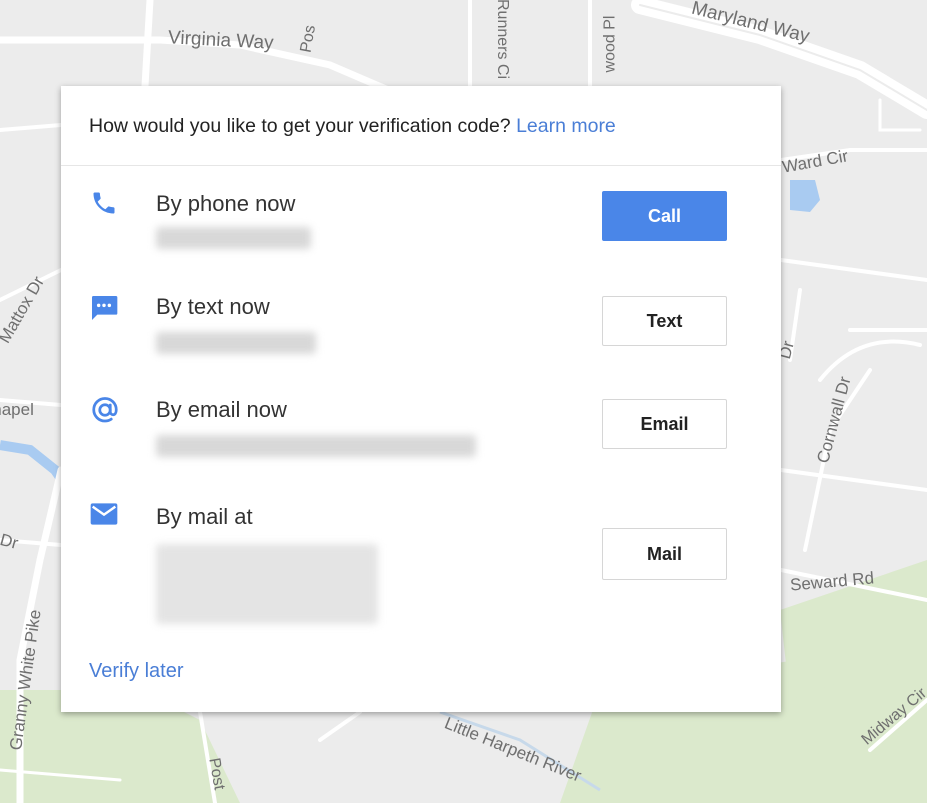 The image size is (927, 803). Describe the element at coordinates (236, 343) in the screenshot. I see `text-number-redacted` at that location.